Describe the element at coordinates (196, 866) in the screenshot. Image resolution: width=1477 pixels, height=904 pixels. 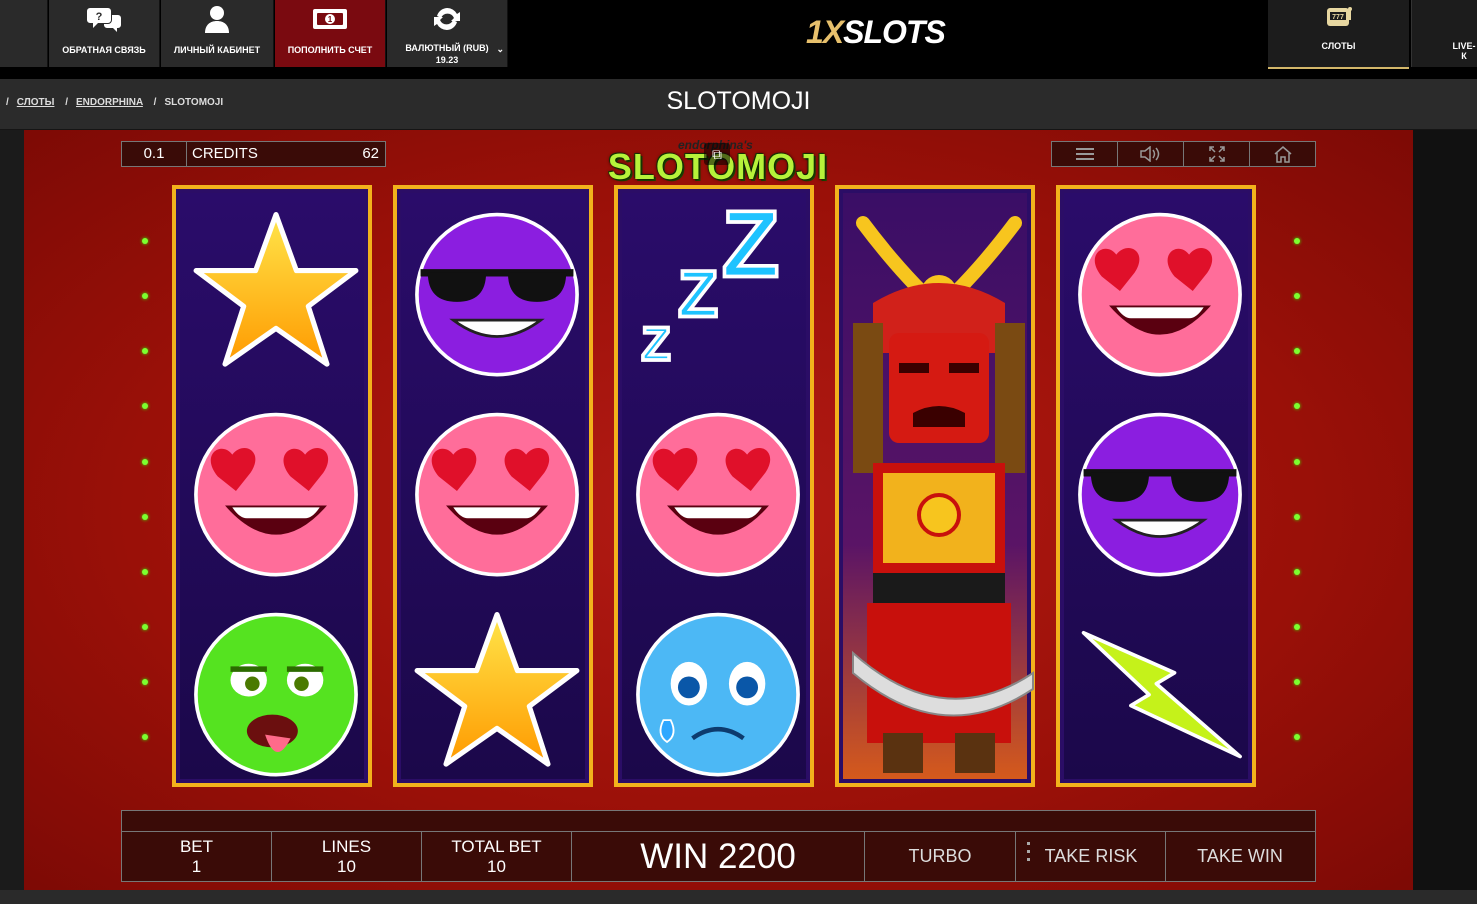
I see `bet-value: 1` at that location.